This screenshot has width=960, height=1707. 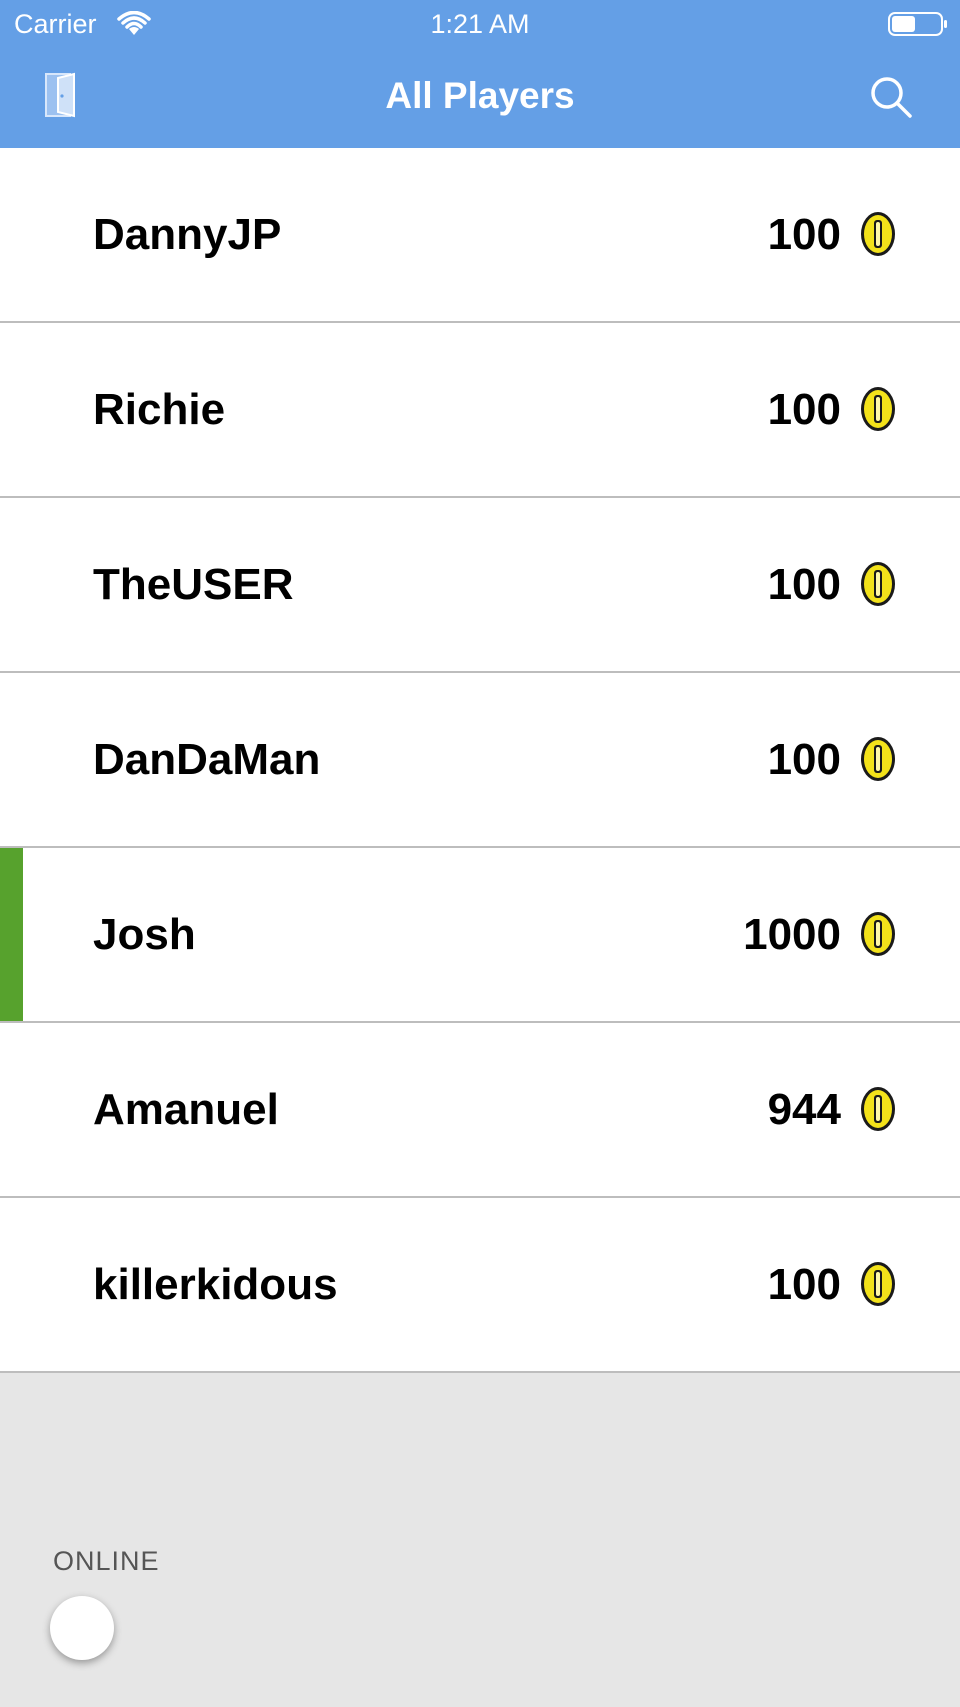 What do you see at coordinates (144, 934) in the screenshot?
I see `player-name: Josh` at bounding box center [144, 934].